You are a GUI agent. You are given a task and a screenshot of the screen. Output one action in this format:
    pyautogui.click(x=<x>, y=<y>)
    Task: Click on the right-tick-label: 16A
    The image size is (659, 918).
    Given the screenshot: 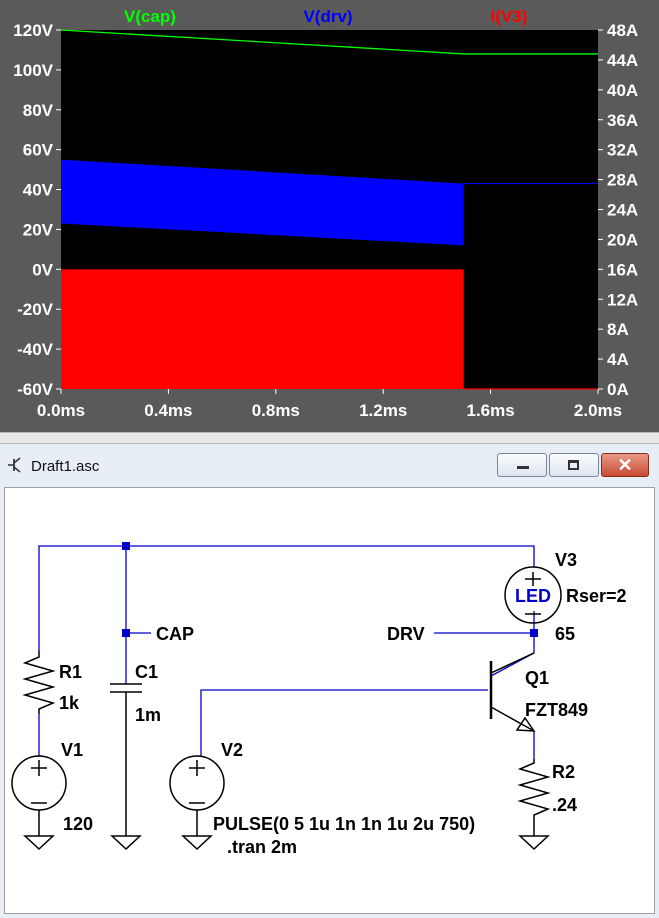 What is the action you would take?
    pyautogui.click(x=622, y=269)
    